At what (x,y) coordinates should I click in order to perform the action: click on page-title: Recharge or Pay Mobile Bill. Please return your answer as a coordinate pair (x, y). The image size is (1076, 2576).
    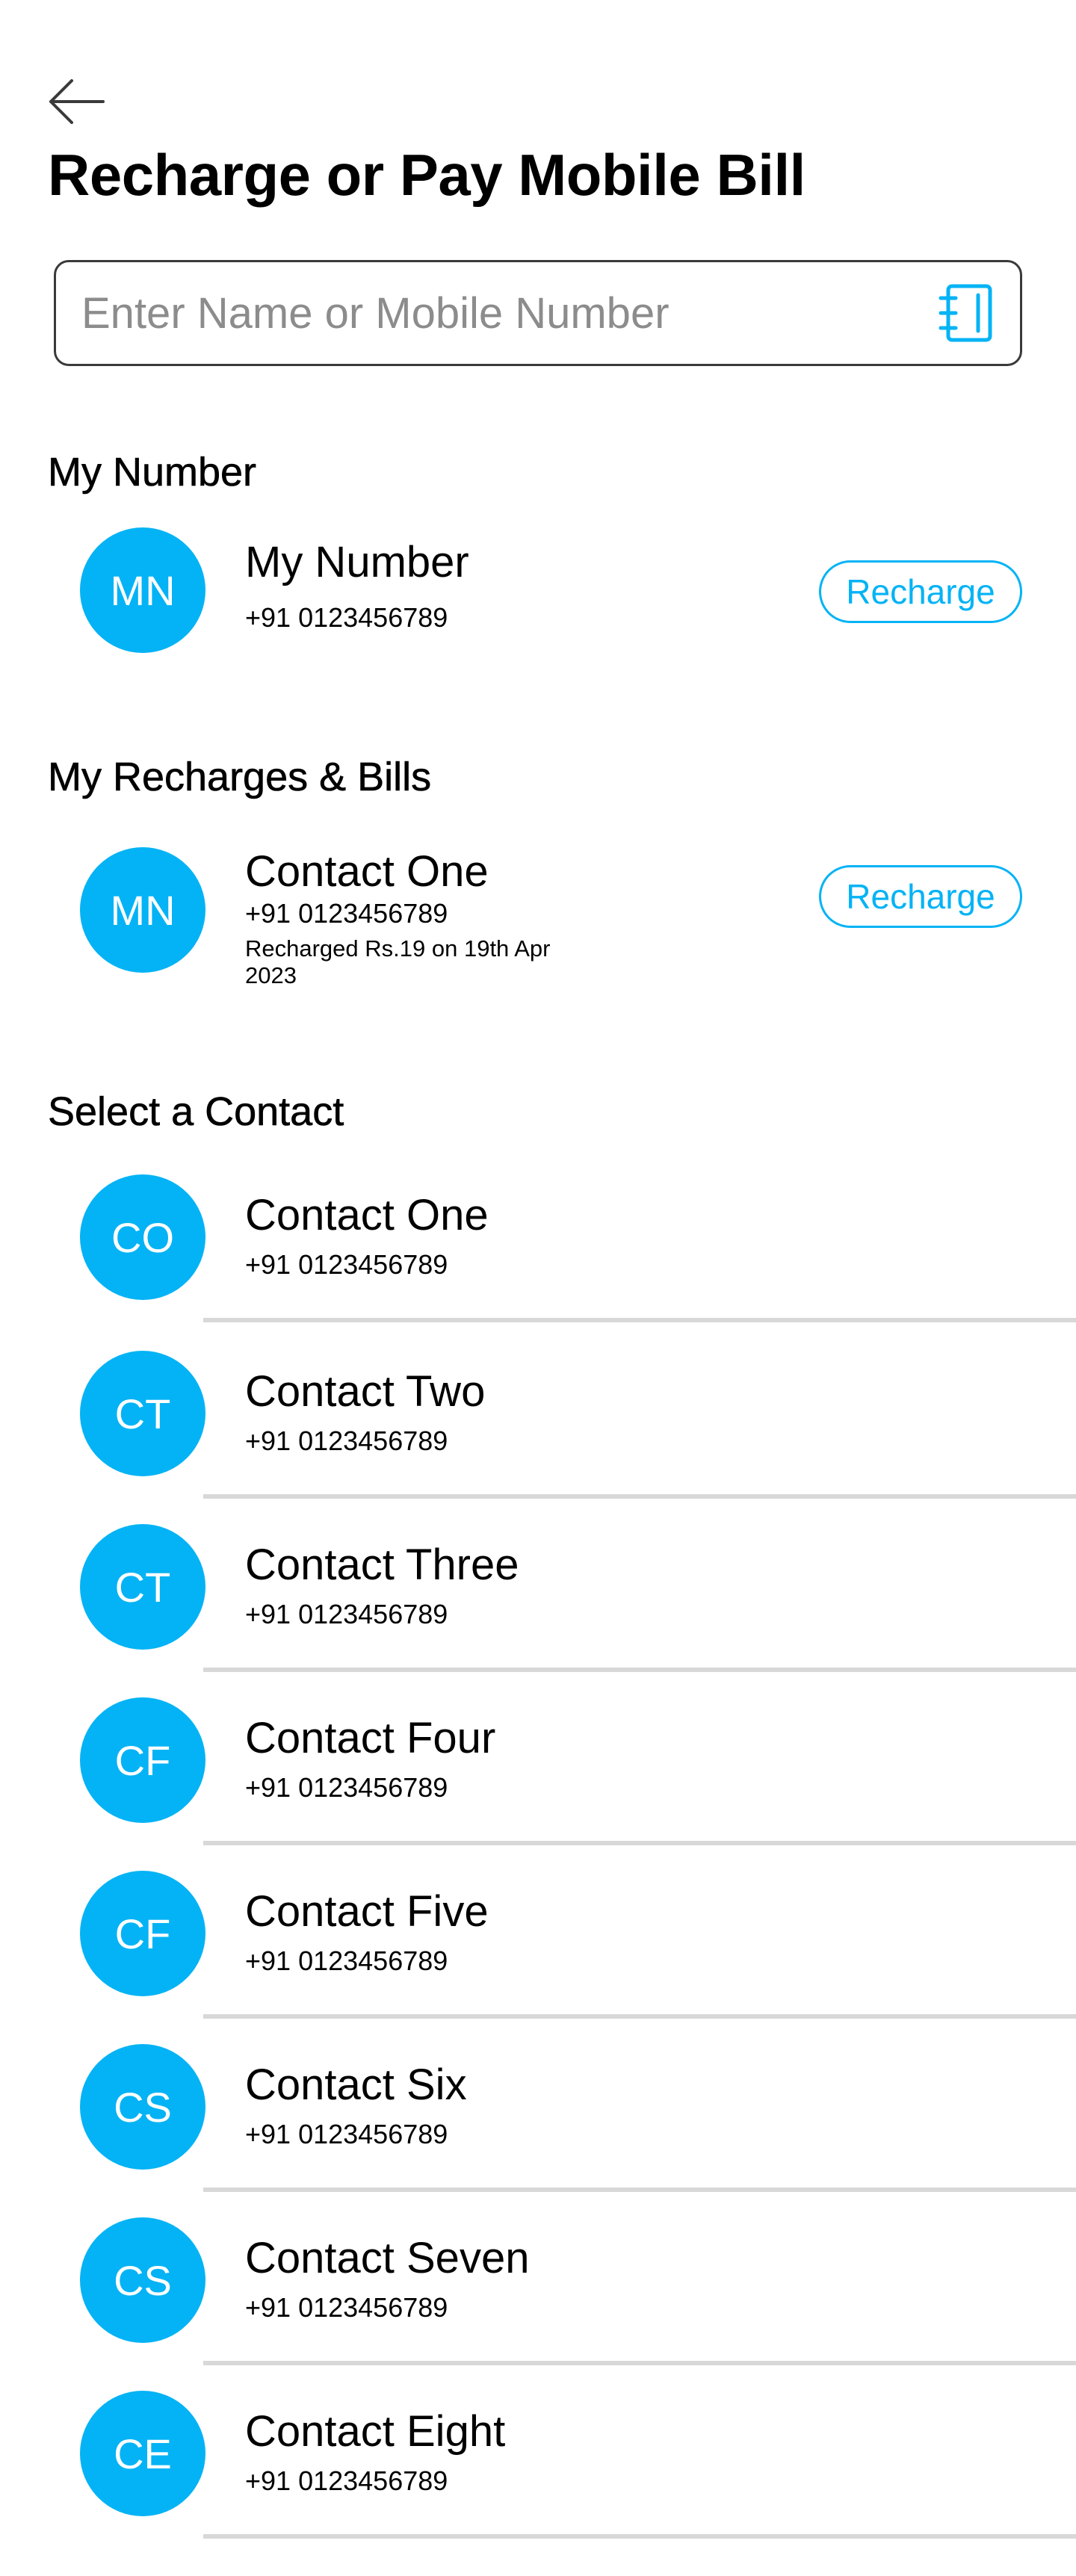
    Looking at the image, I should click on (427, 175).